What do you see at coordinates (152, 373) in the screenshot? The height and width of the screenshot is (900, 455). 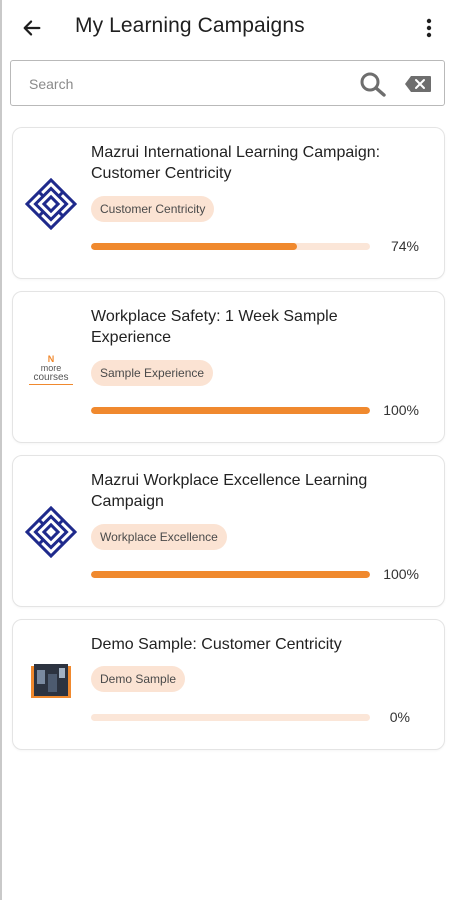 I see `campaign-tag: Sample Experience` at bounding box center [152, 373].